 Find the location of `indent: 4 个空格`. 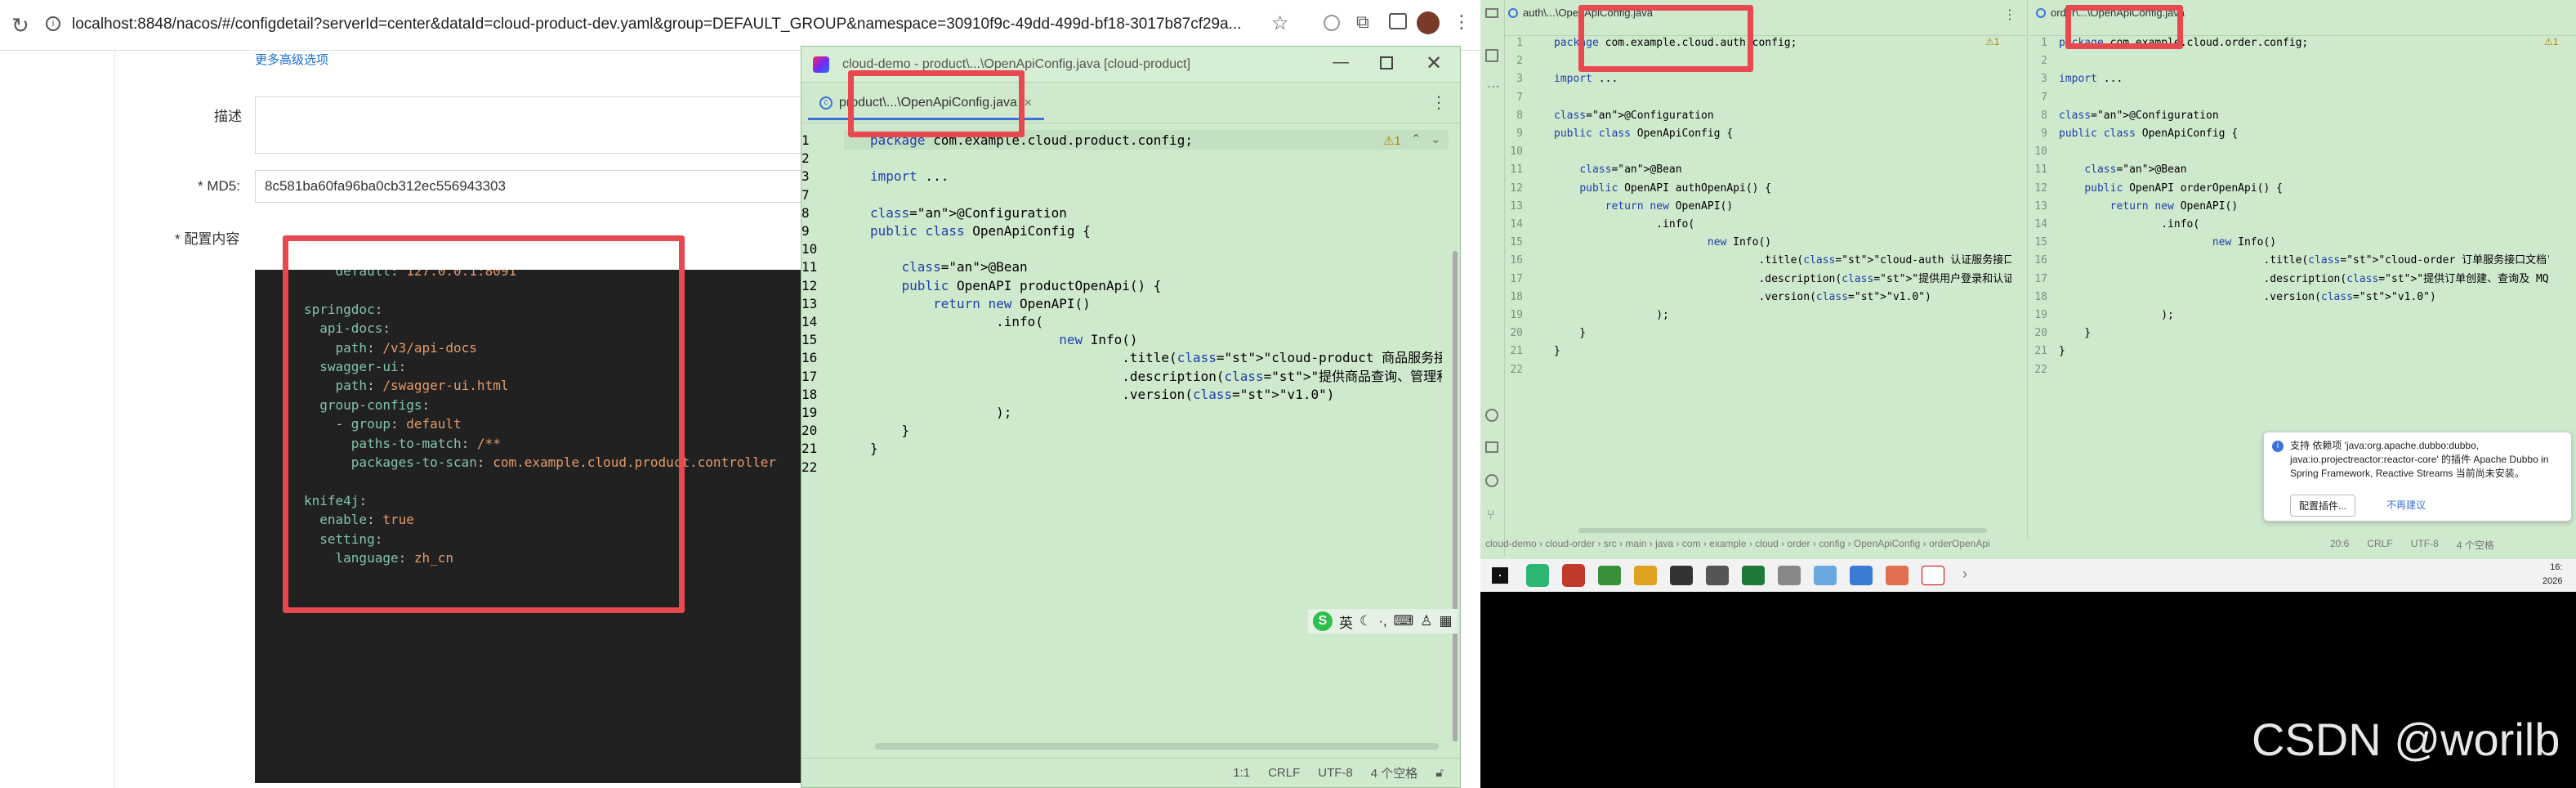

indent: 4 个空格 is located at coordinates (1395, 772).